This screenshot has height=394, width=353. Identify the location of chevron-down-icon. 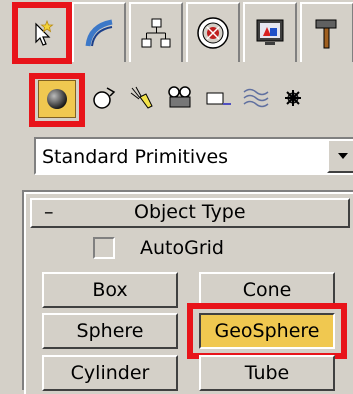
(343, 156).